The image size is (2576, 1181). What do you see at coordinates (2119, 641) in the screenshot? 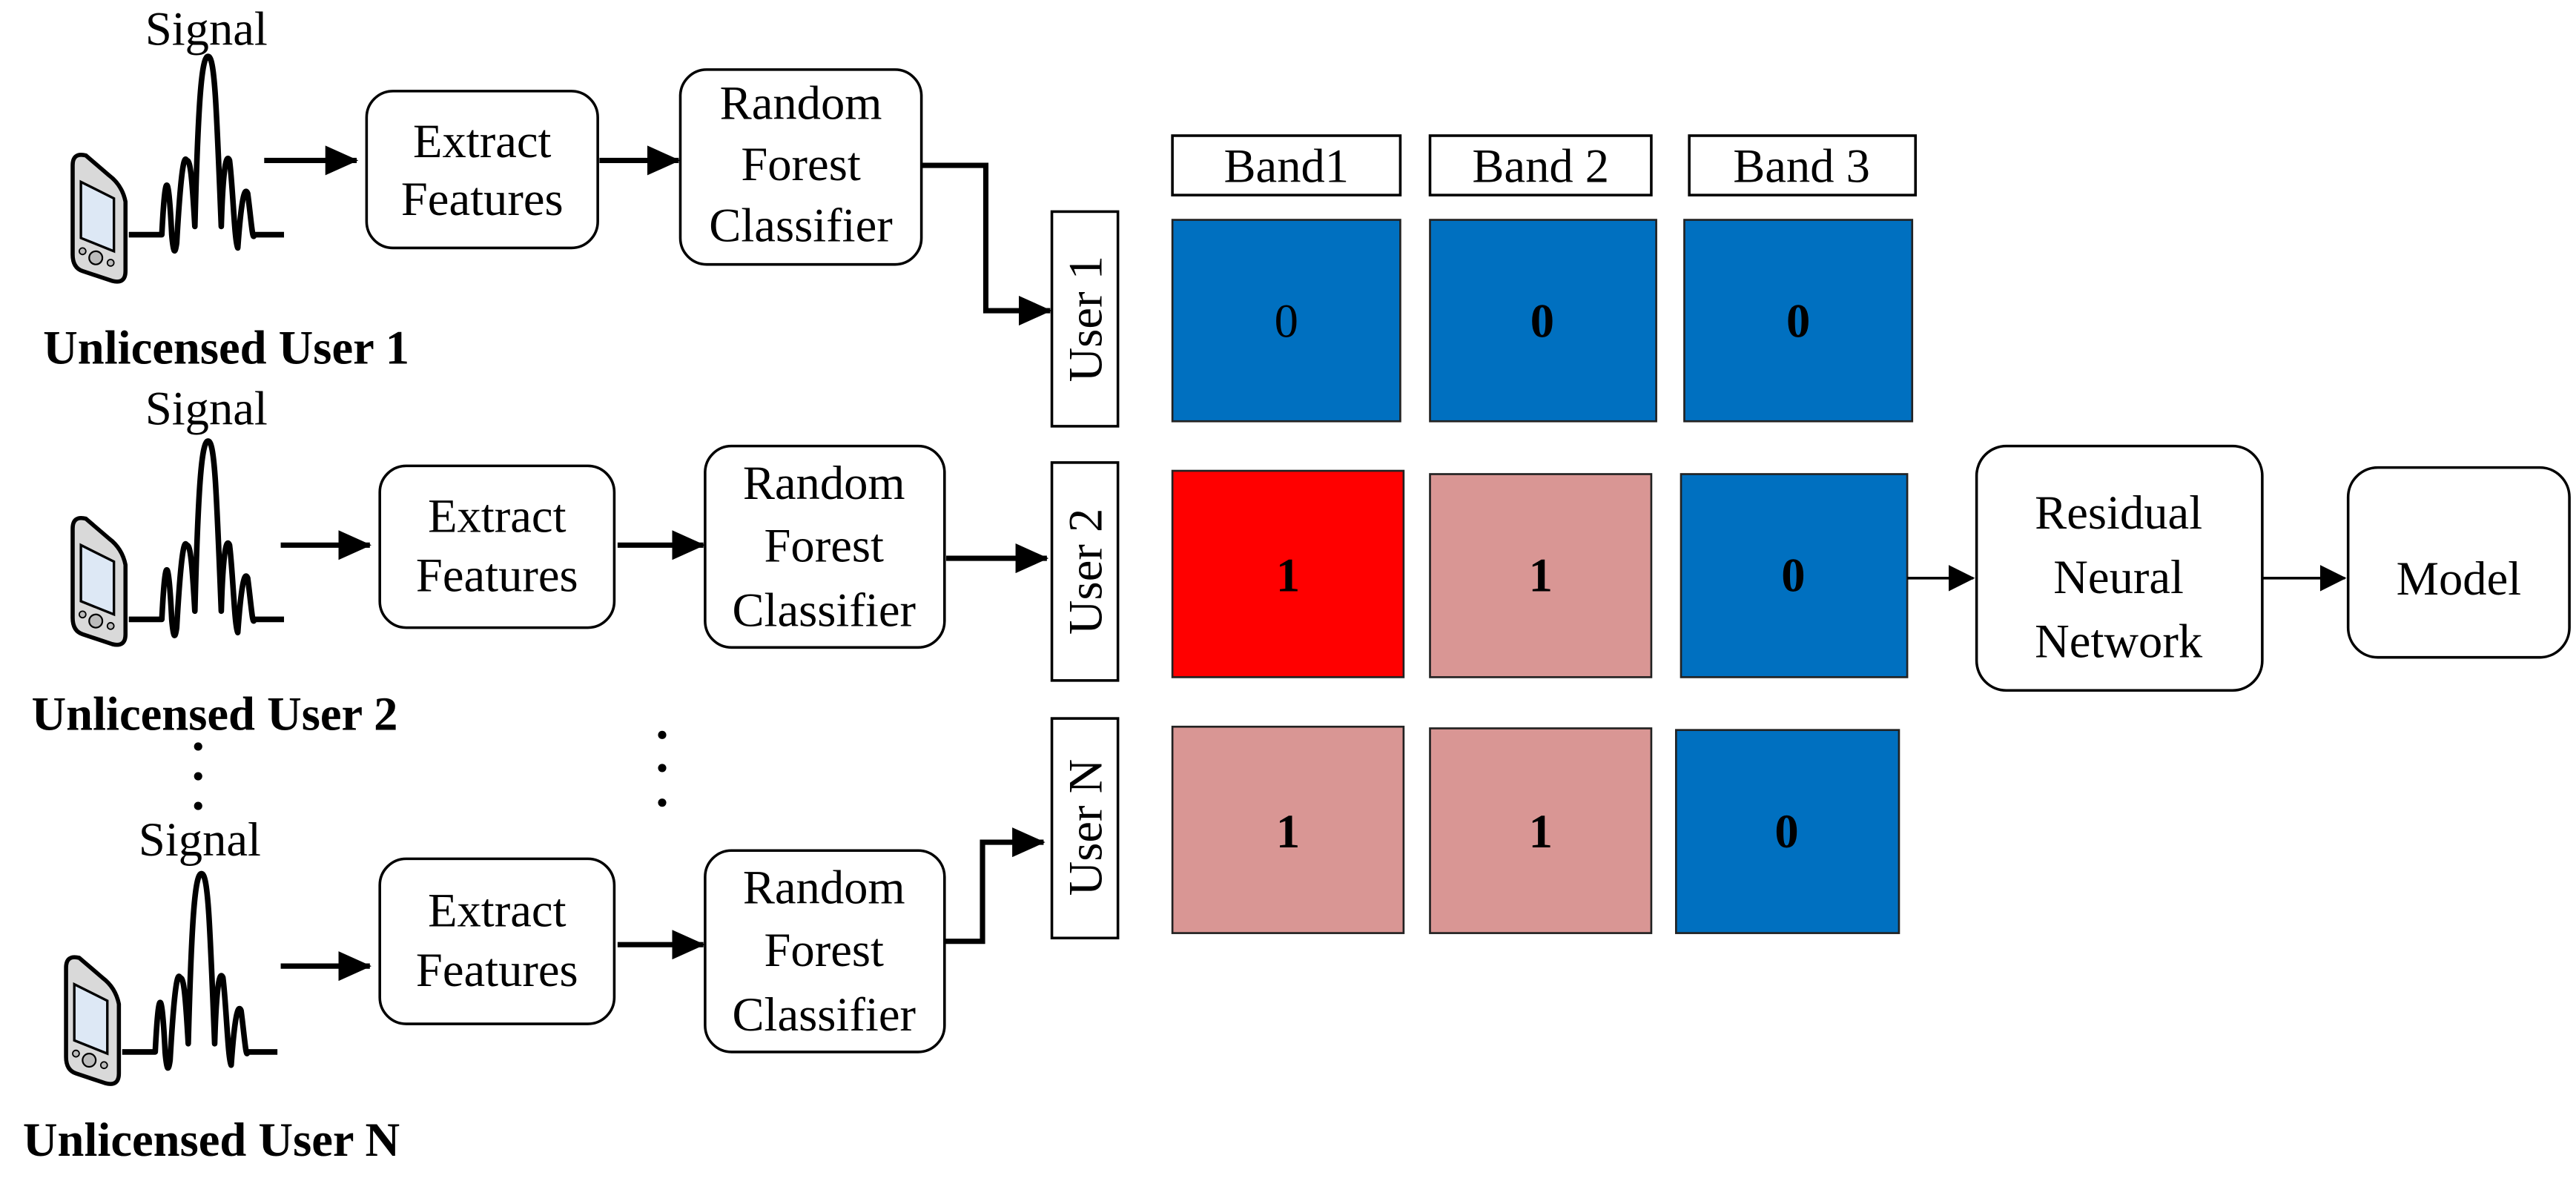
I see `network-line-3: Network` at bounding box center [2119, 641].